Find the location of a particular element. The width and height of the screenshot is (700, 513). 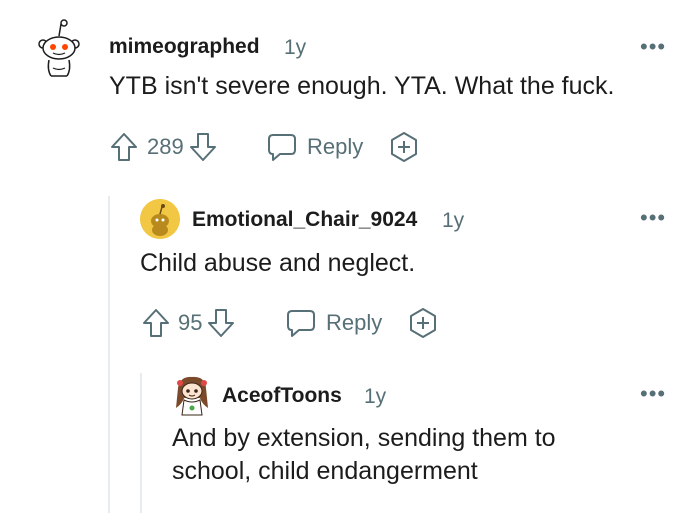

username: mimeographed is located at coordinates (184, 47).